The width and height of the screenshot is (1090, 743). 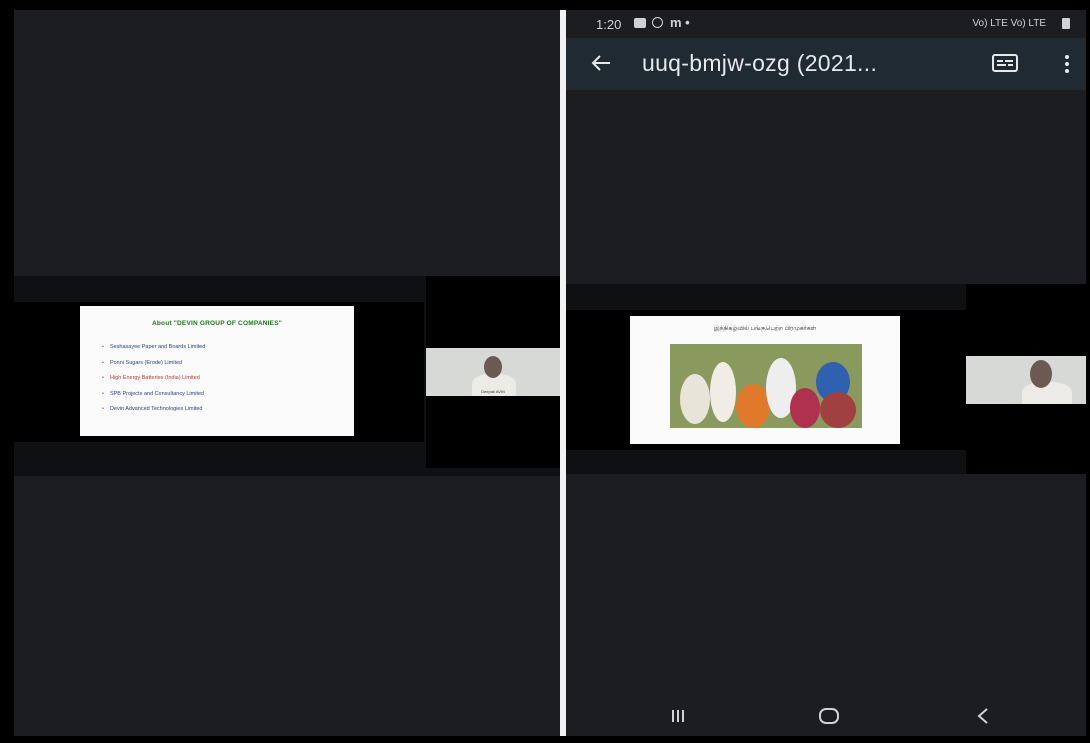 I want to click on notification-indicators: m •, so click(x=680, y=22).